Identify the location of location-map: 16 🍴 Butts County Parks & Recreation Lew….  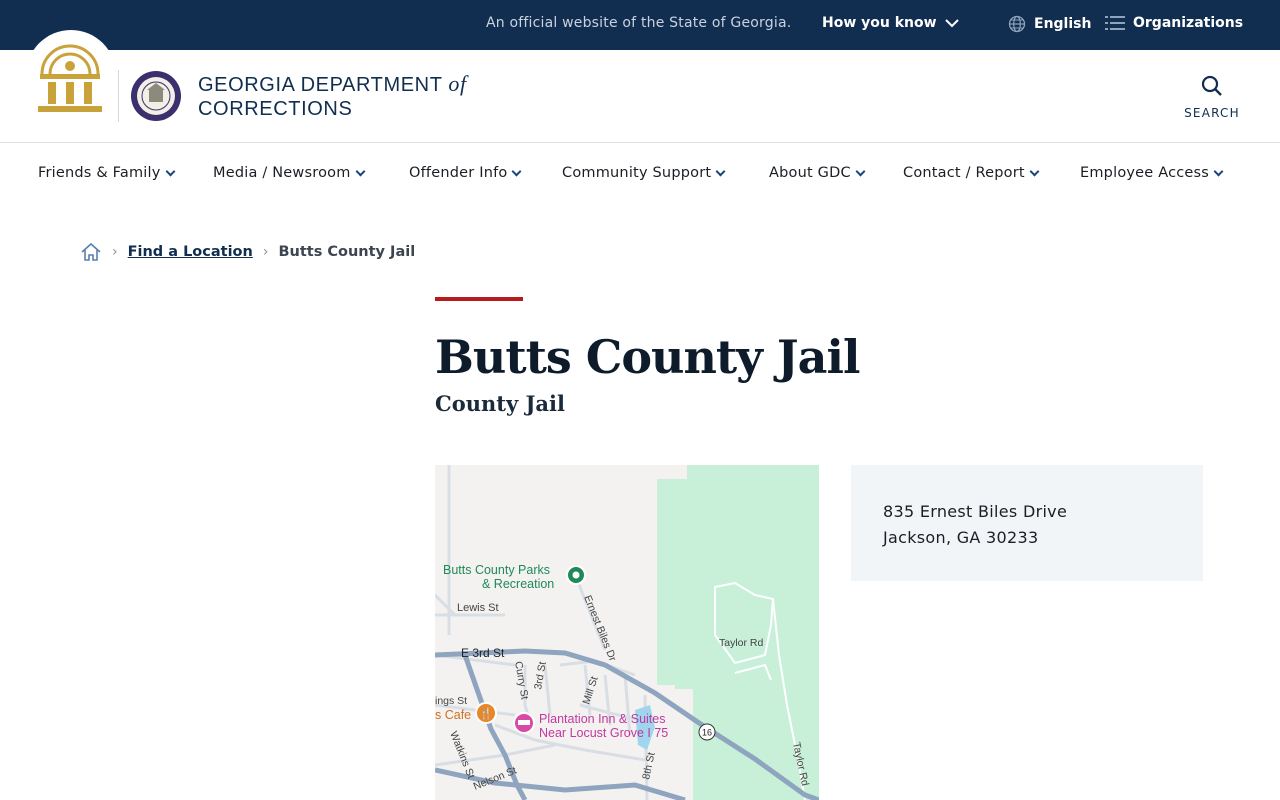
(627, 632).